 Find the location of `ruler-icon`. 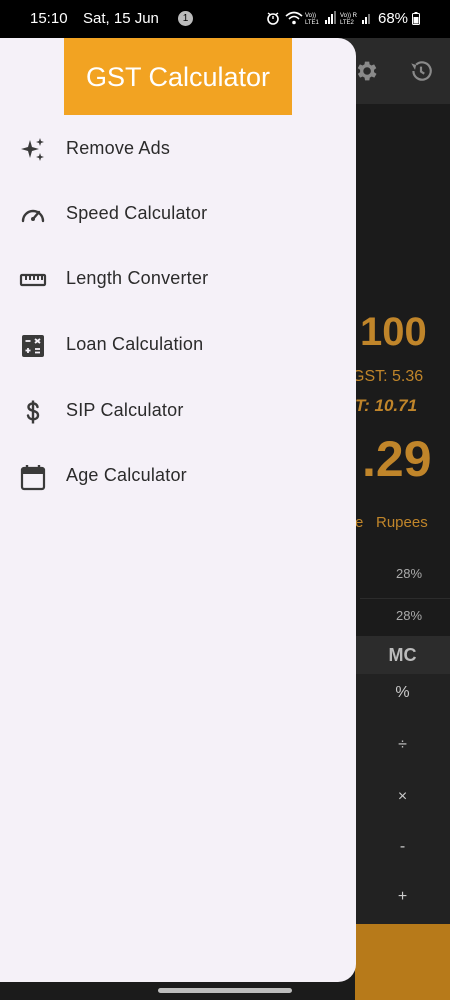

ruler-icon is located at coordinates (33, 280).